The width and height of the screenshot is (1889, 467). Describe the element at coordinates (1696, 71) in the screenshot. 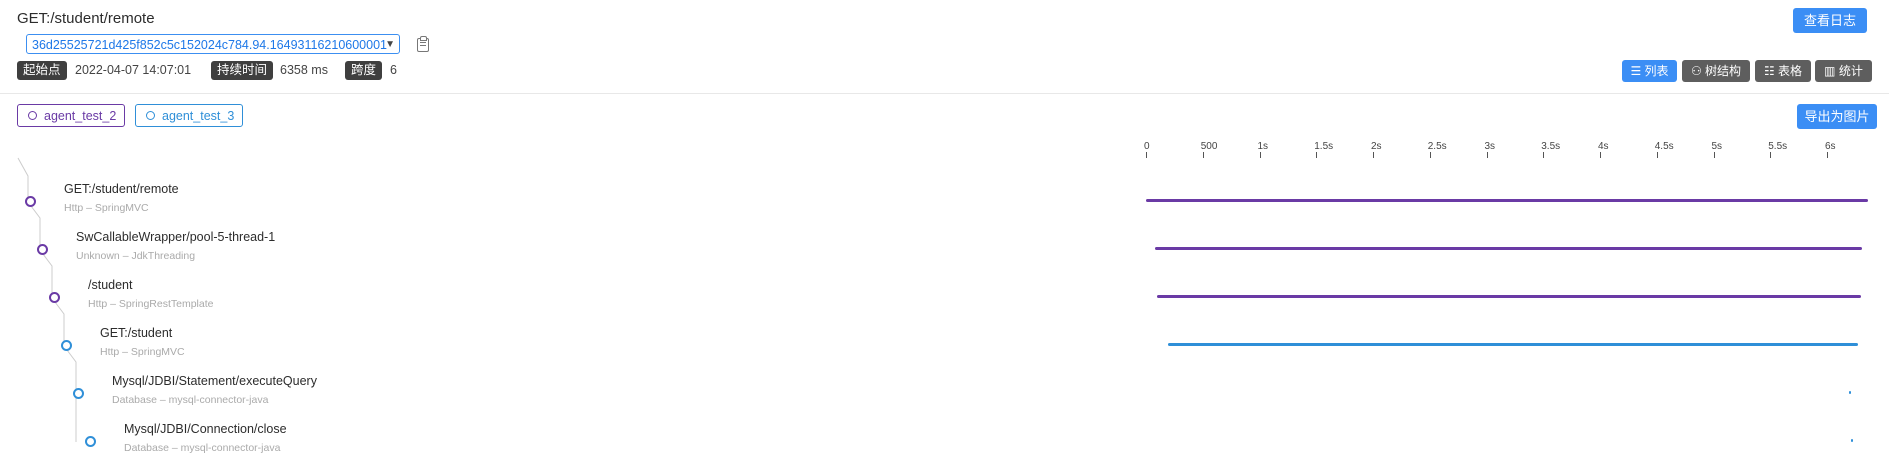

I see `tree-icon: ⚇` at that location.